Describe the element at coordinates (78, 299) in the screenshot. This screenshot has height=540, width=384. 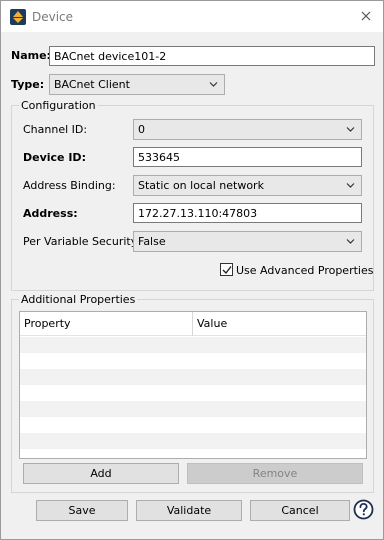
I see `additional-properties-title: Additional Properties` at that location.